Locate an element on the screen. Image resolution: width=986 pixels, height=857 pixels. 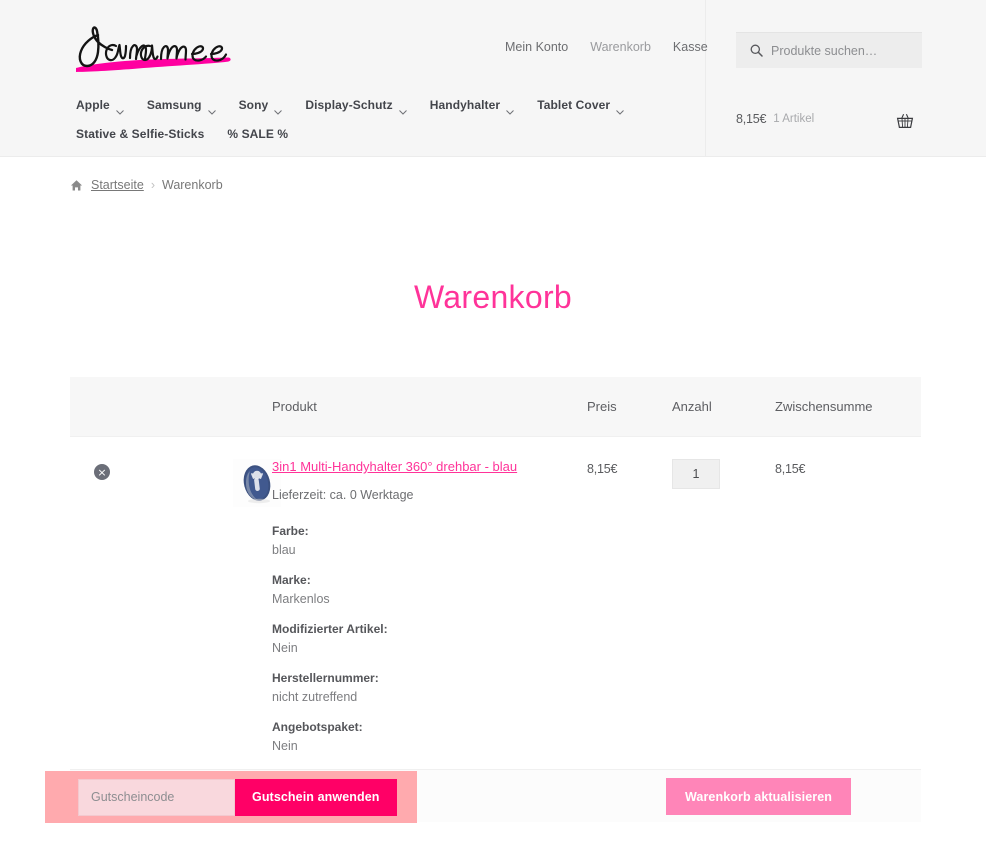
nav-link-kasse: Kasse is located at coordinates (690, 47).